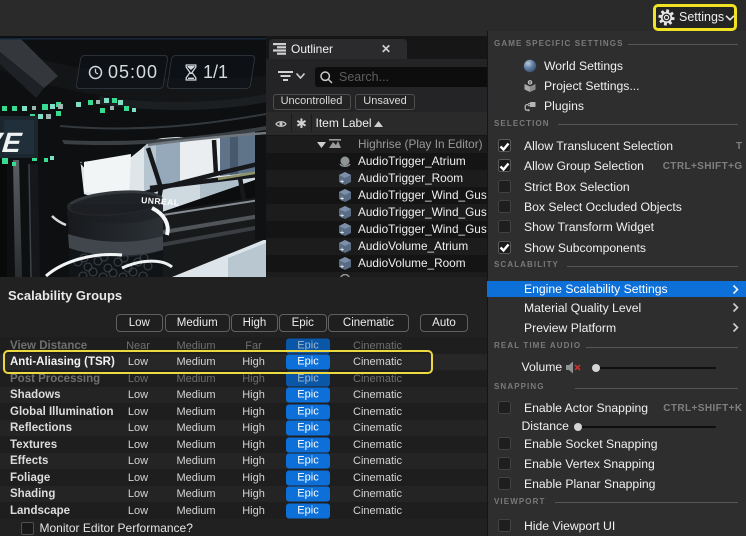 Image resolution: width=746 pixels, height=536 pixels. I want to click on svg-text: VE, so click(12, 142).